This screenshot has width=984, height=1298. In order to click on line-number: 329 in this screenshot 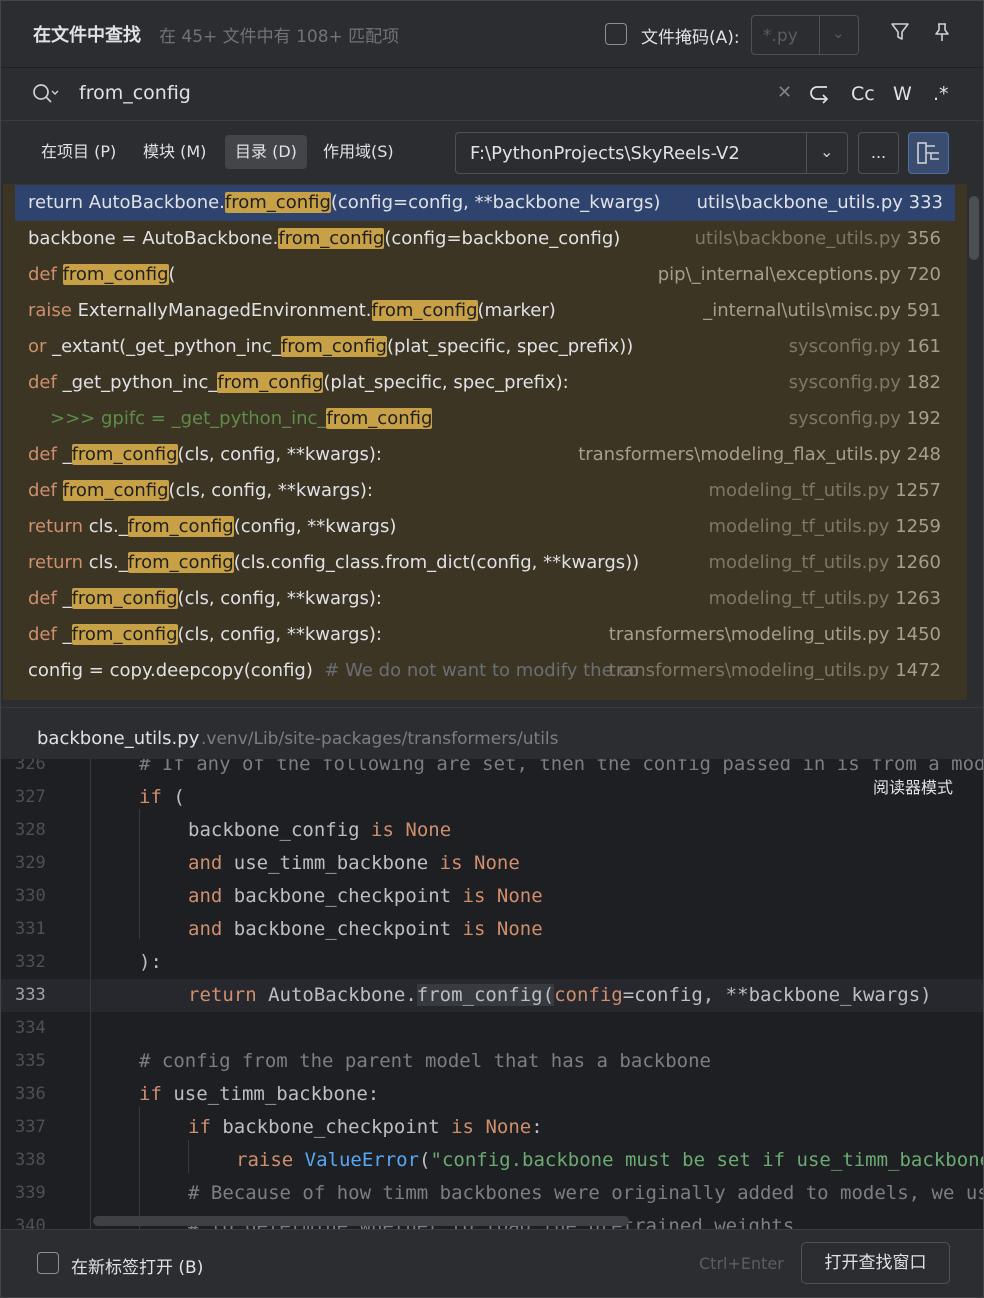, I will do `click(30, 863)`.